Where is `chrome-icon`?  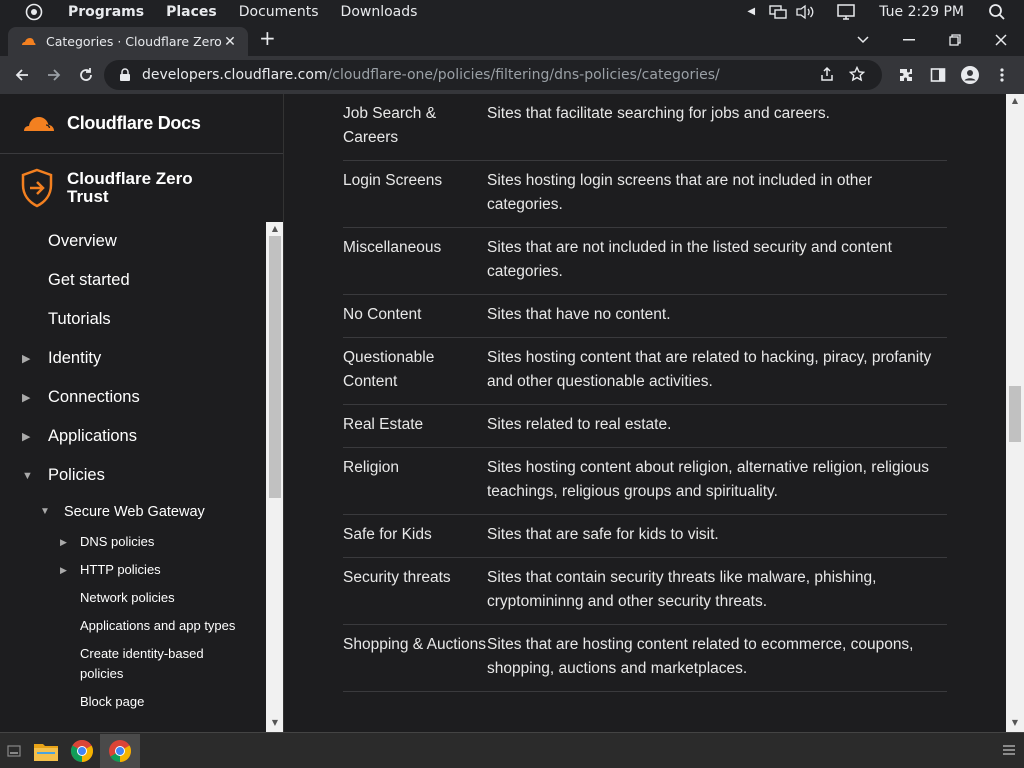 chrome-icon is located at coordinates (82, 751).